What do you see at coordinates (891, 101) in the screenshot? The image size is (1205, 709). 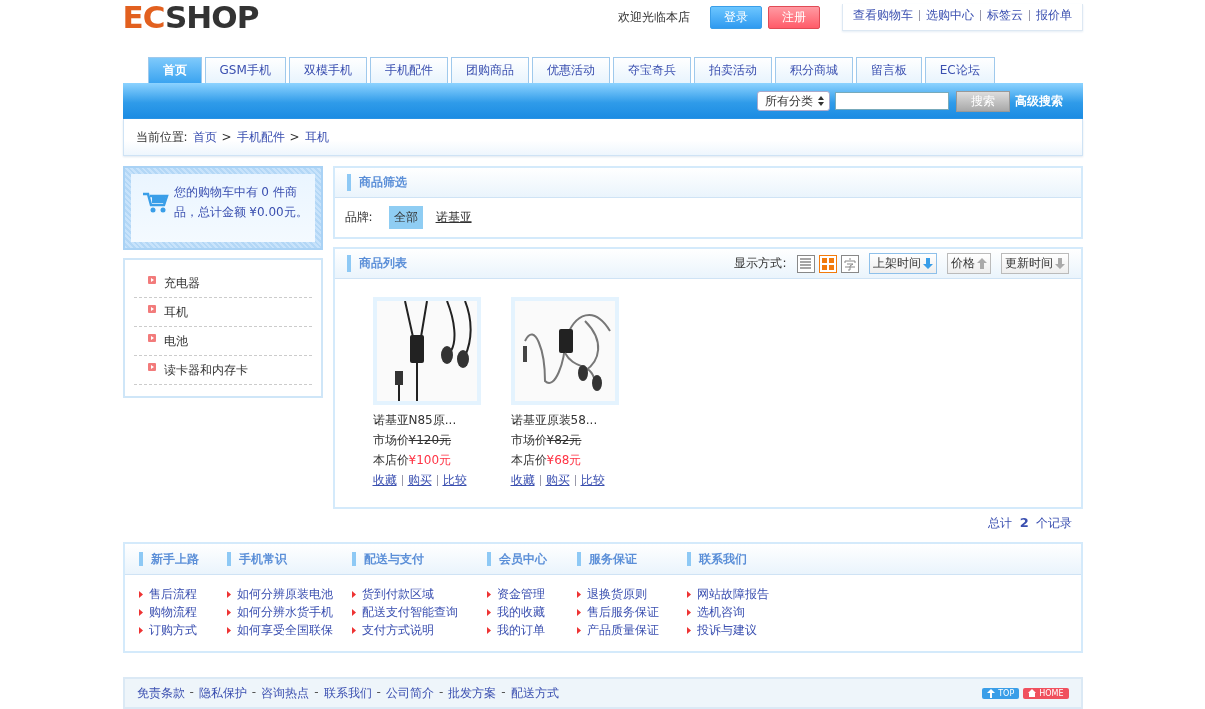 I see `search-field` at bounding box center [891, 101].